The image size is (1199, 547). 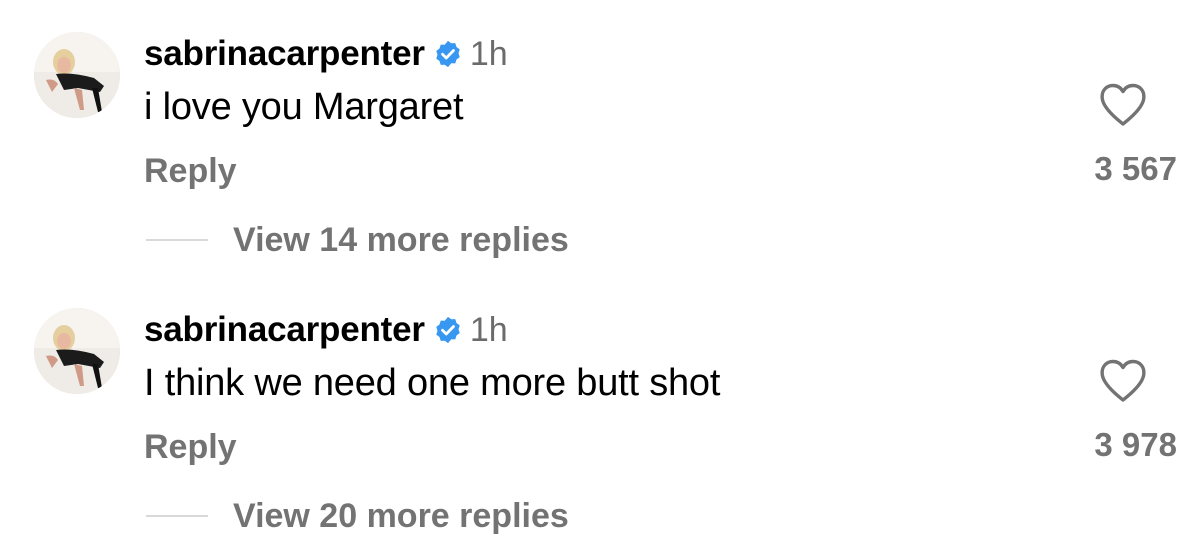 What do you see at coordinates (1135, 444) in the screenshot?
I see `like-count: 3 978` at bounding box center [1135, 444].